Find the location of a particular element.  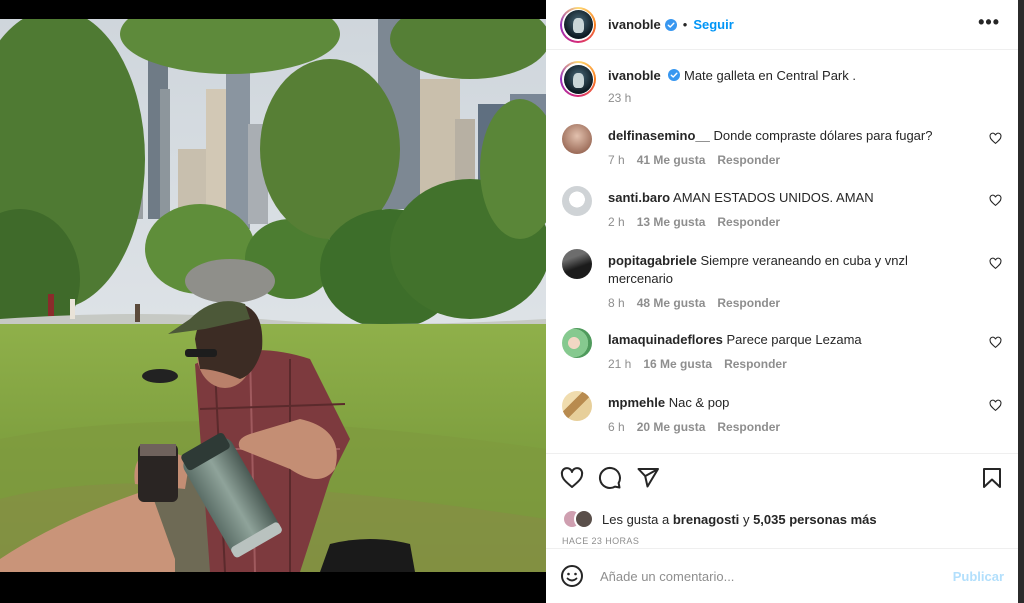

author-username: ivanoble is located at coordinates (634, 24).